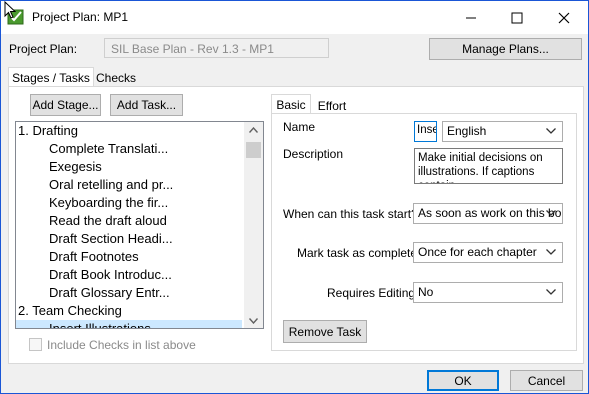  I want to click on description-label: Description, so click(313, 154).